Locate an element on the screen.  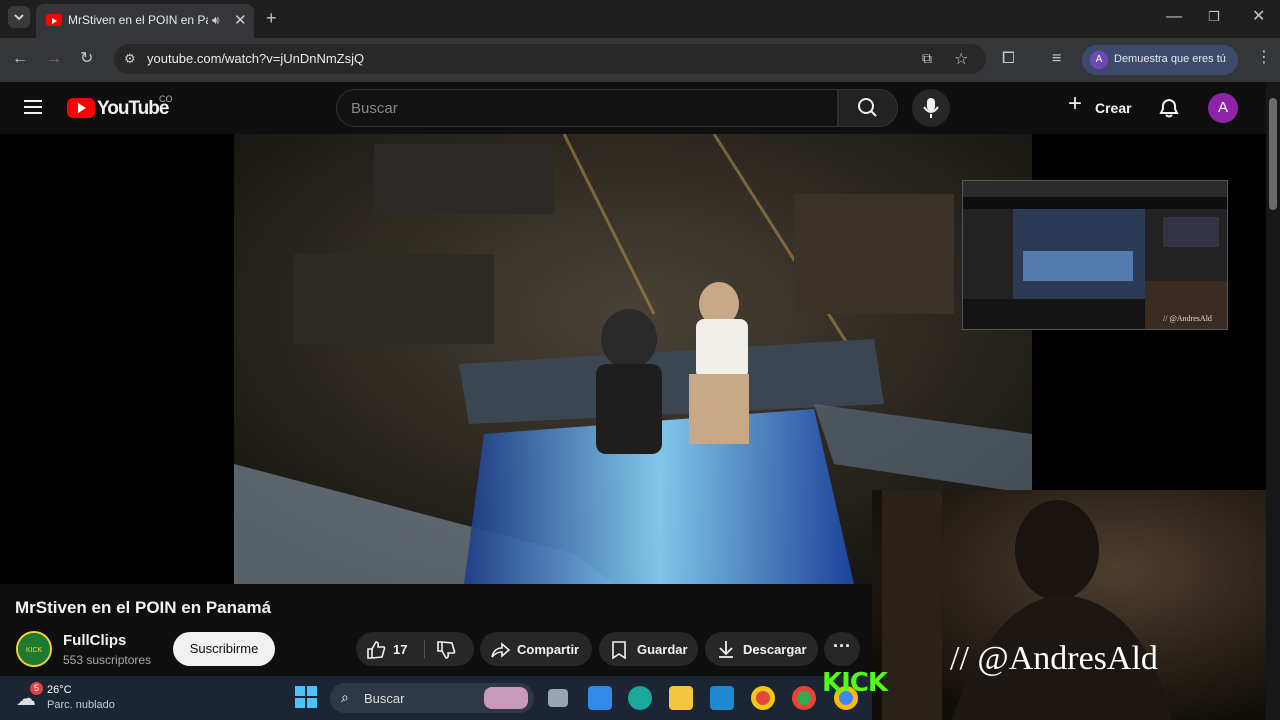
youtube-masthead: YouTube CO Buscar + Crear A is located at coordinates (633, 108).